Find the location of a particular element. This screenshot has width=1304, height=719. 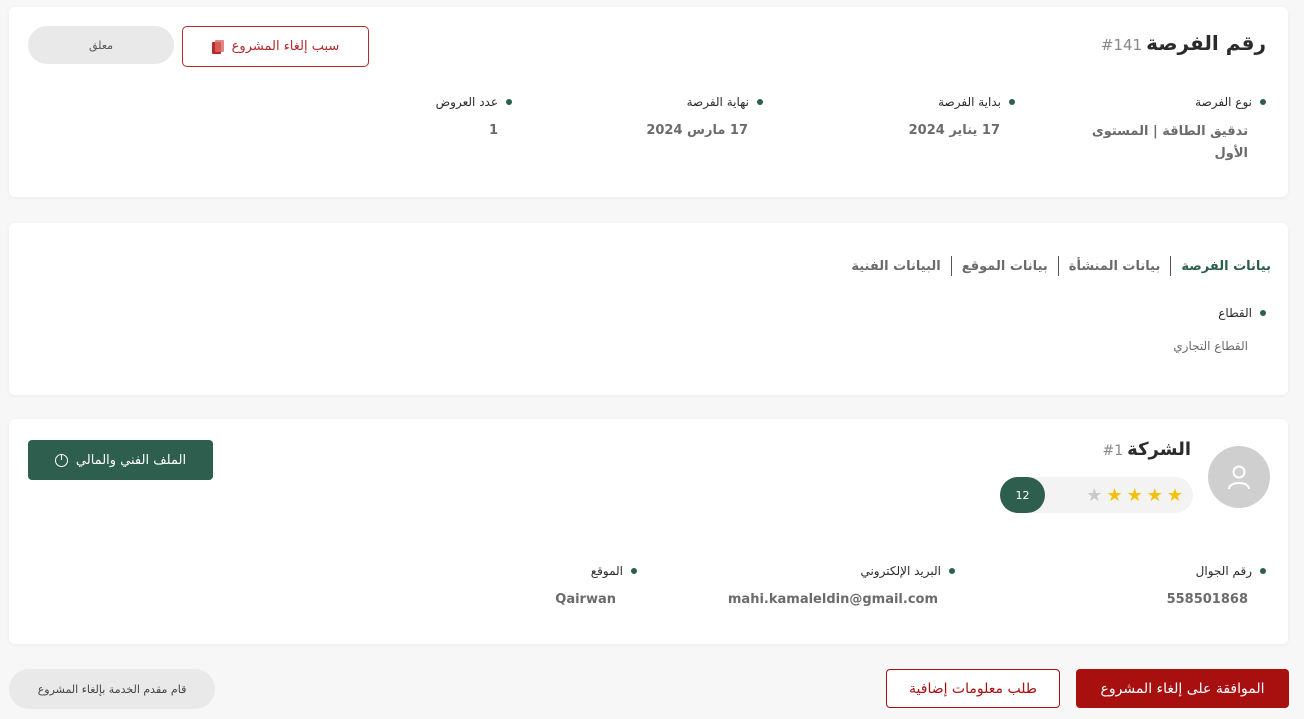

opportunity-number: #141 is located at coordinates (1121, 45).